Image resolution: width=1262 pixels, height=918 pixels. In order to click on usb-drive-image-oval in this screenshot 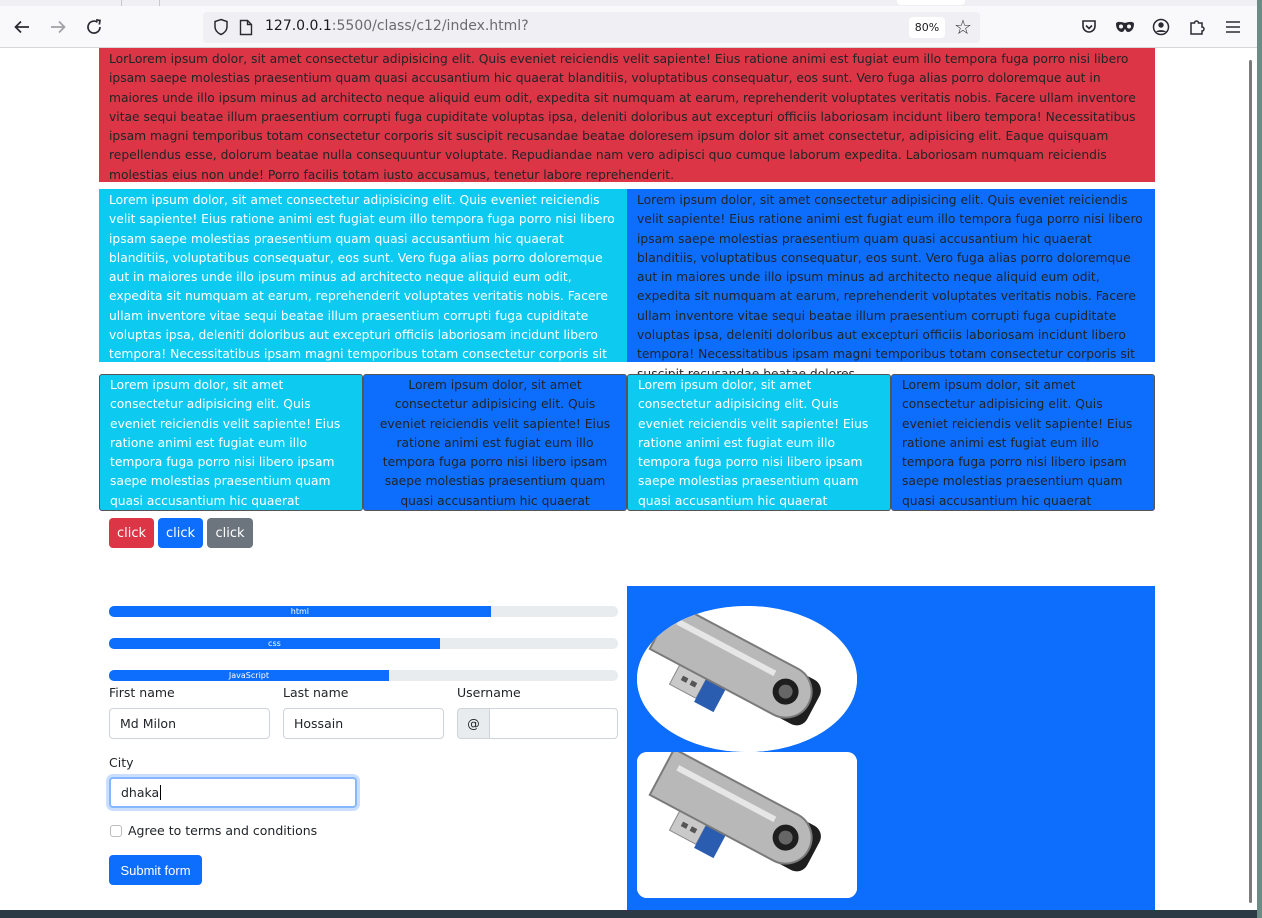, I will do `click(747, 679)`.